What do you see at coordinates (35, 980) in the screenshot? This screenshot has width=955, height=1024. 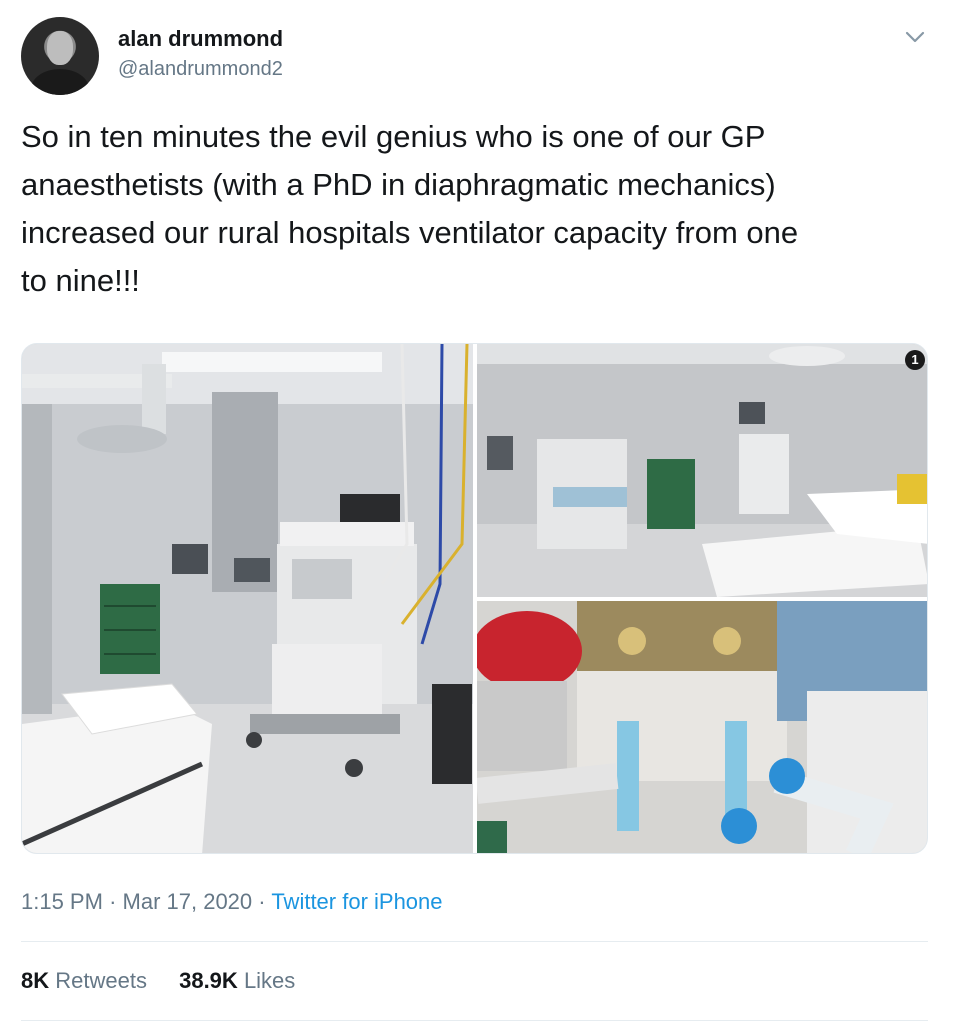 I see `retweets-count: 8K` at bounding box center [35, 980].